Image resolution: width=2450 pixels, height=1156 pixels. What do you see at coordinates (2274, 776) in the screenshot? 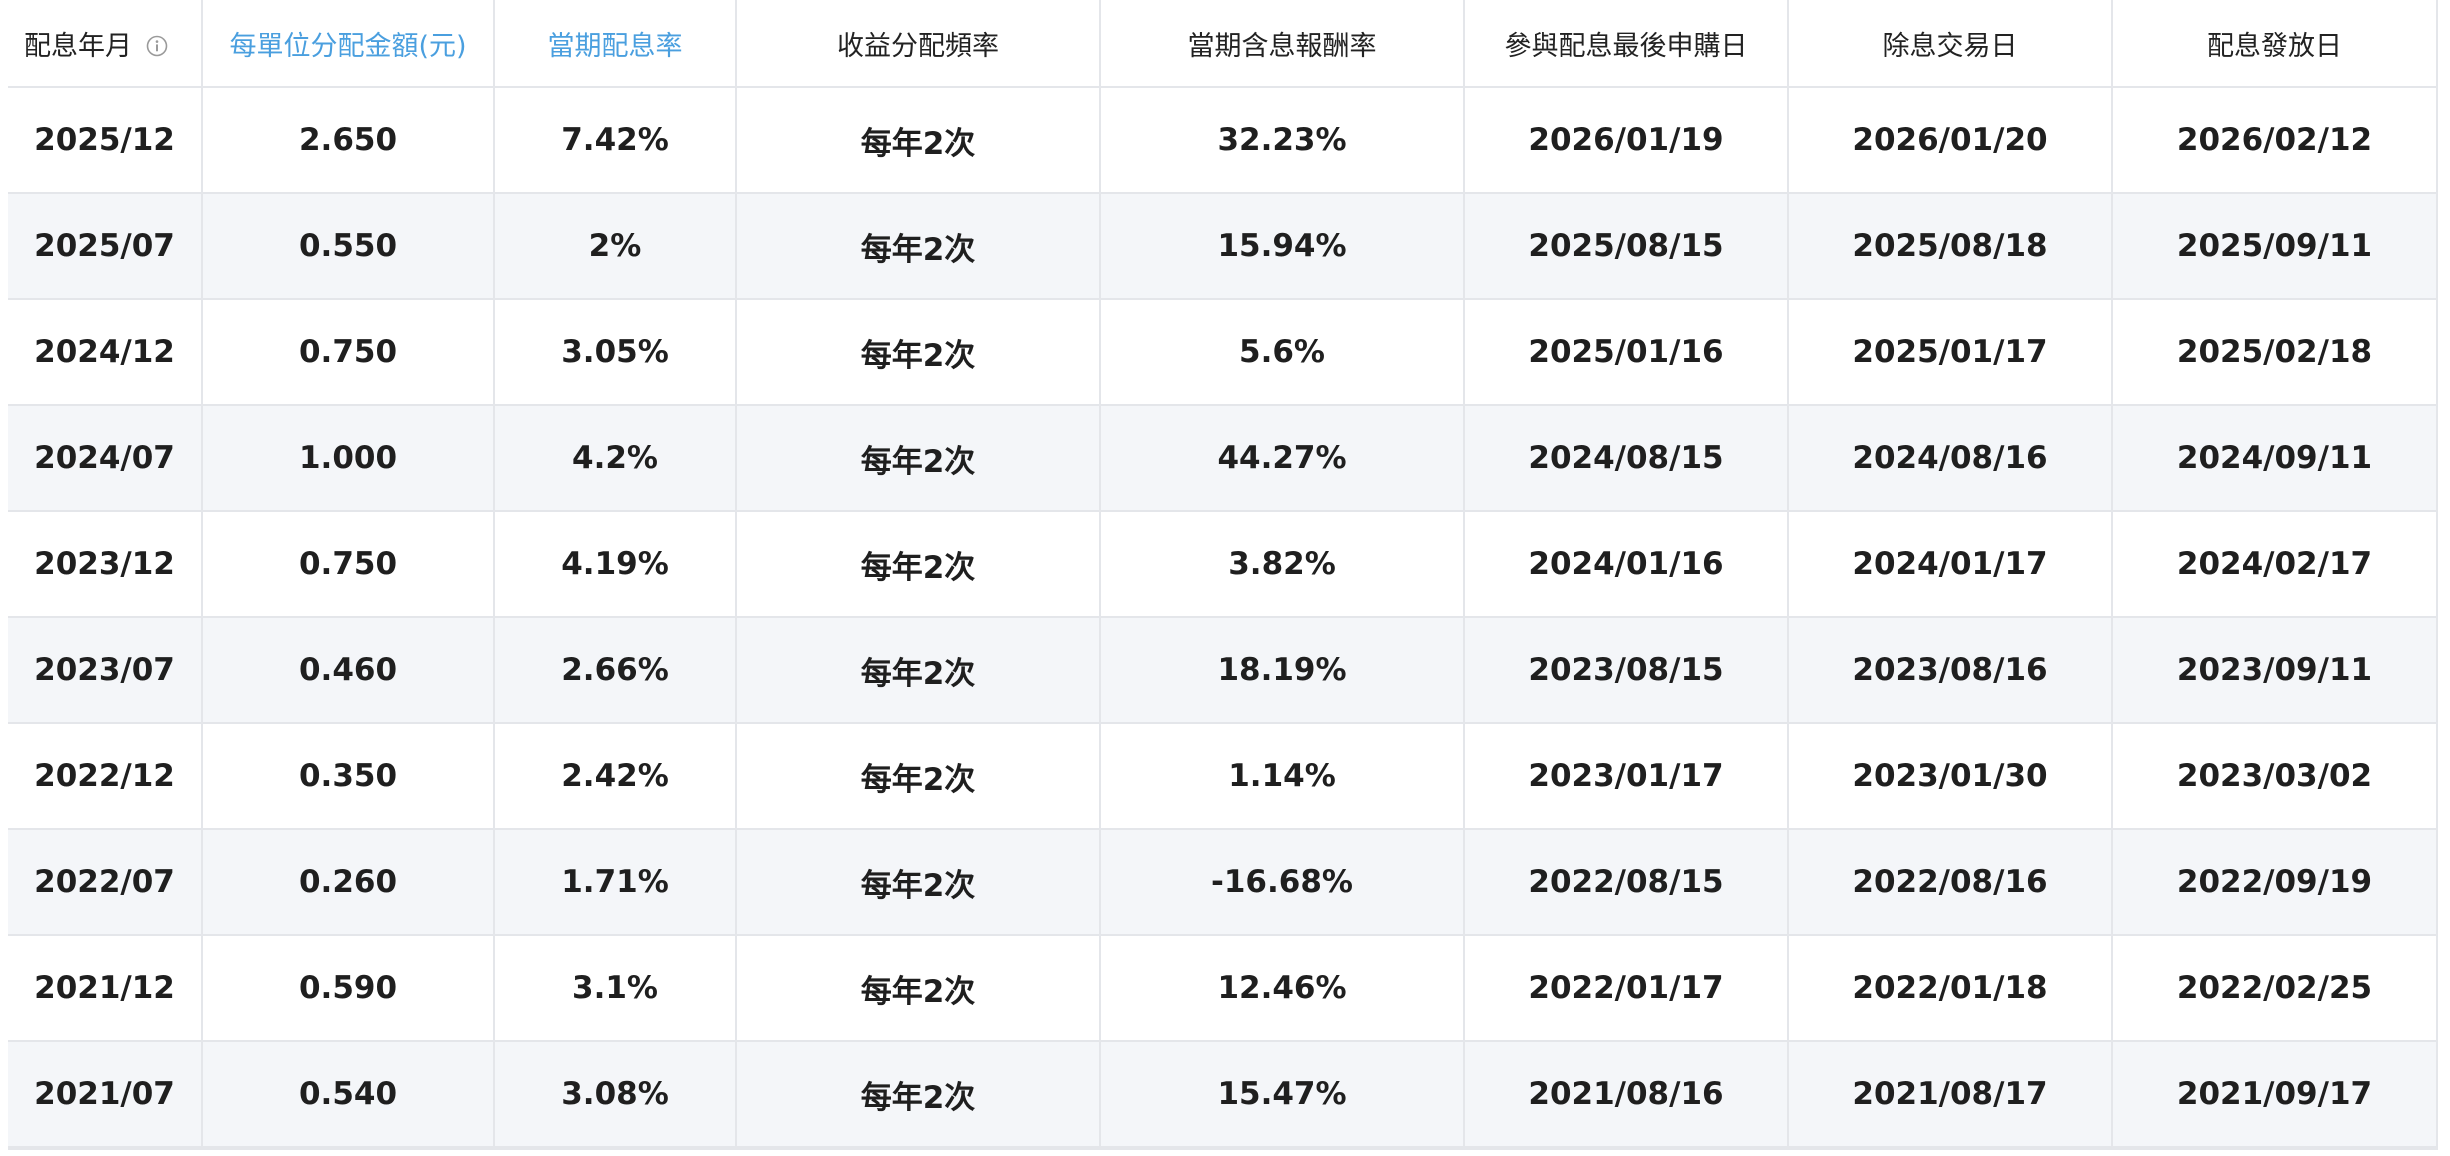
I see `cell-pay-date: 2023/03/02` at bounding box center [2274, 776].